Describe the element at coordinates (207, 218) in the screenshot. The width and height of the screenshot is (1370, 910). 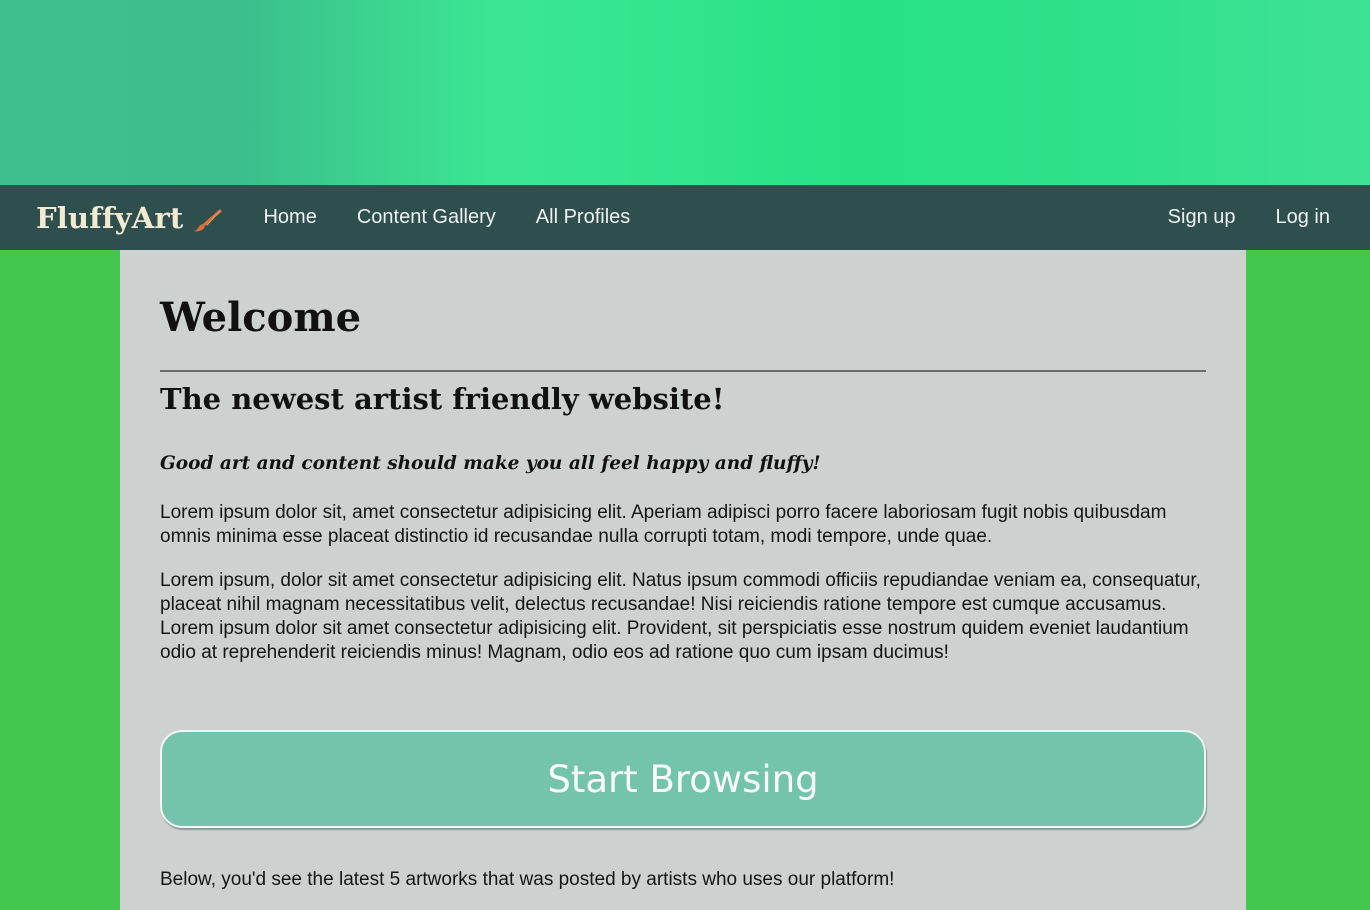
I see `paintbrush-icon` at that location.